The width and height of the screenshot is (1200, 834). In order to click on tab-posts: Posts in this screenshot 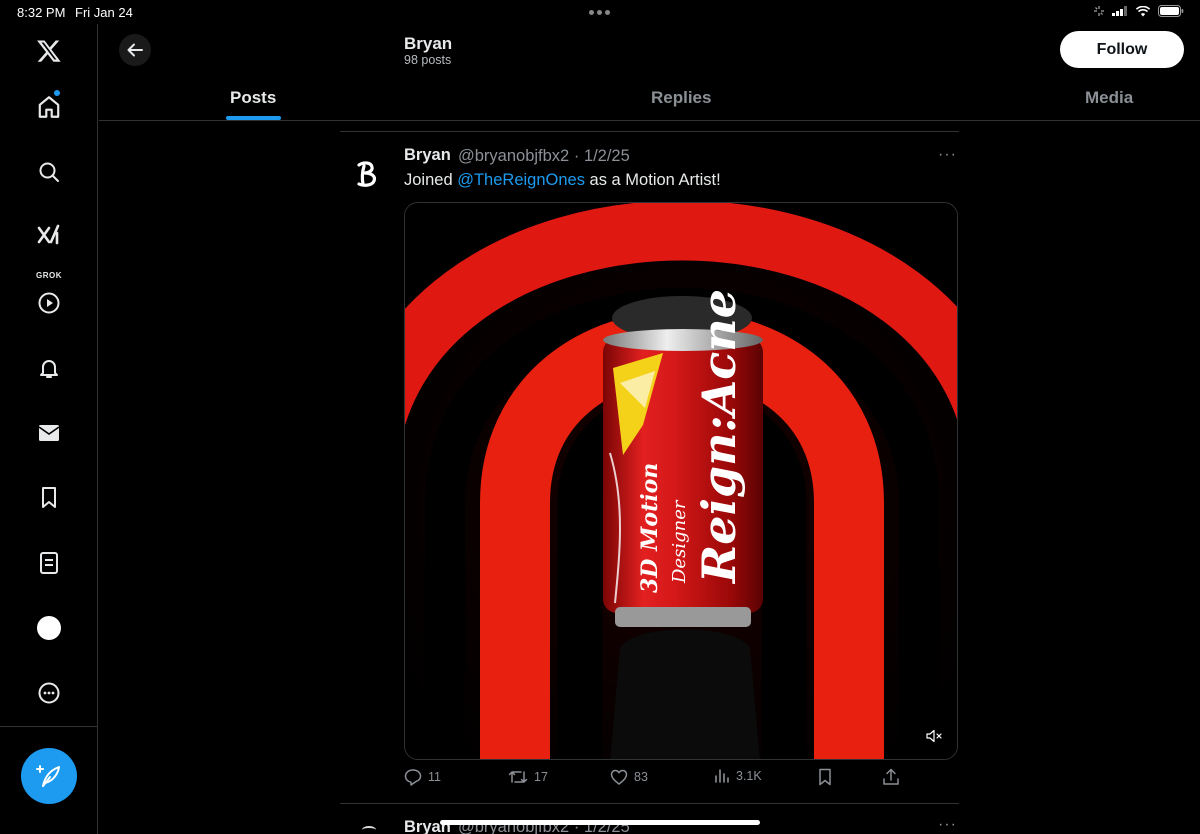, I will do `click(253, 98)`.